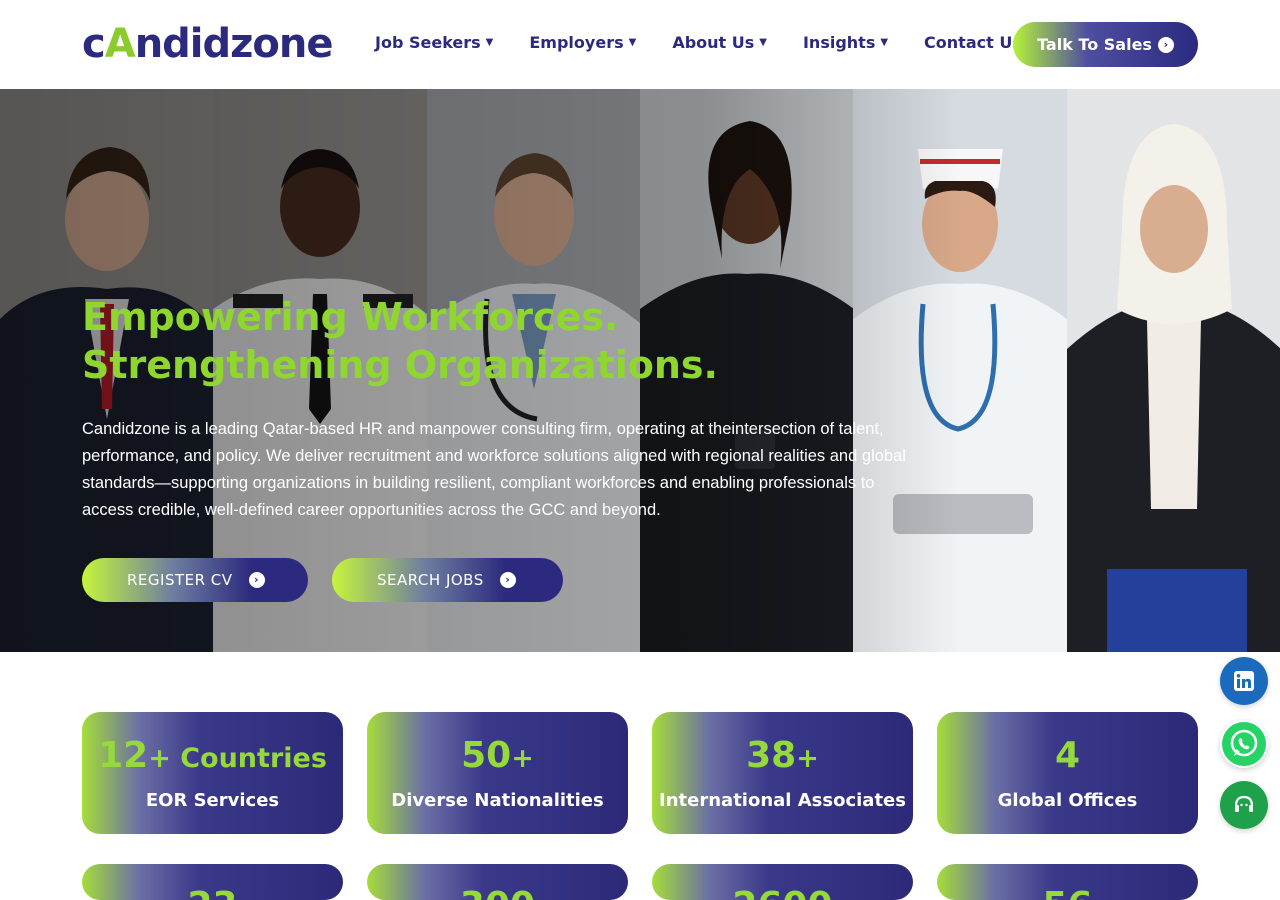  I want to click on logo-text-end: ndidzone, so click(234, 44).